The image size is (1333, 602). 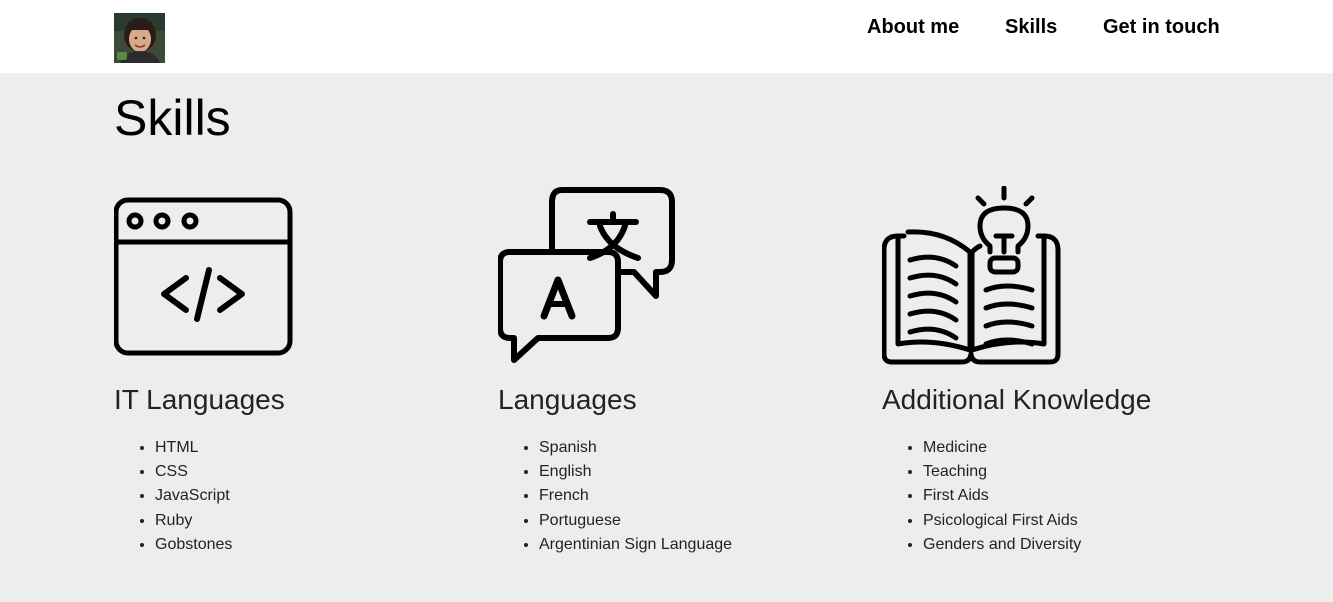 I want to click on list-item: Spanish, so click(x=635, y=448).